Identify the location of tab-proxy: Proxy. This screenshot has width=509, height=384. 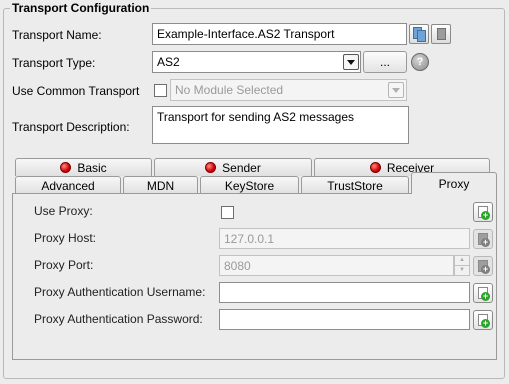
(454, 183).